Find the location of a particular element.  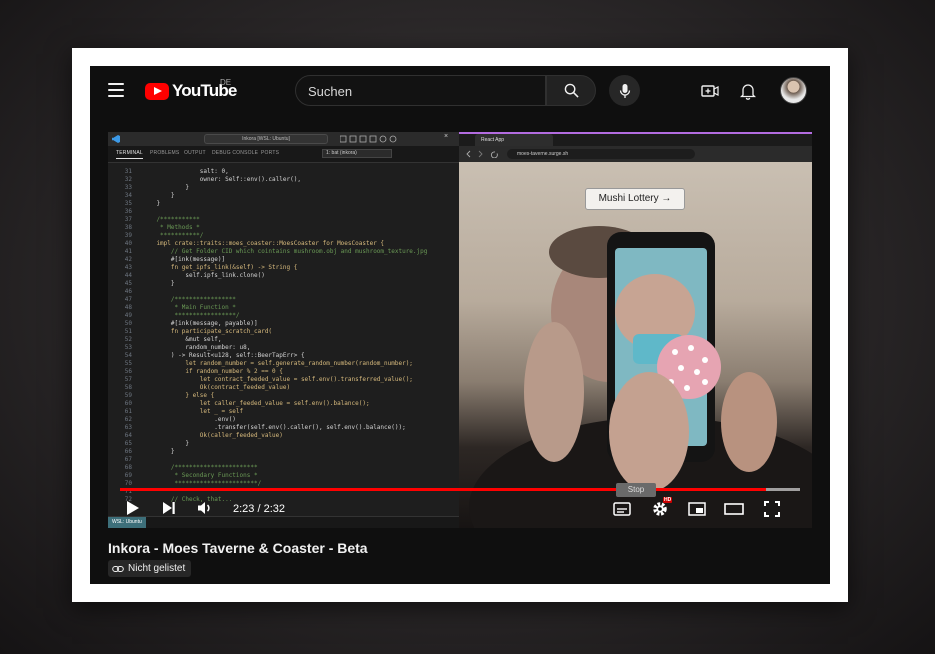

line-number: 43 is located at coordinates (128, 267).